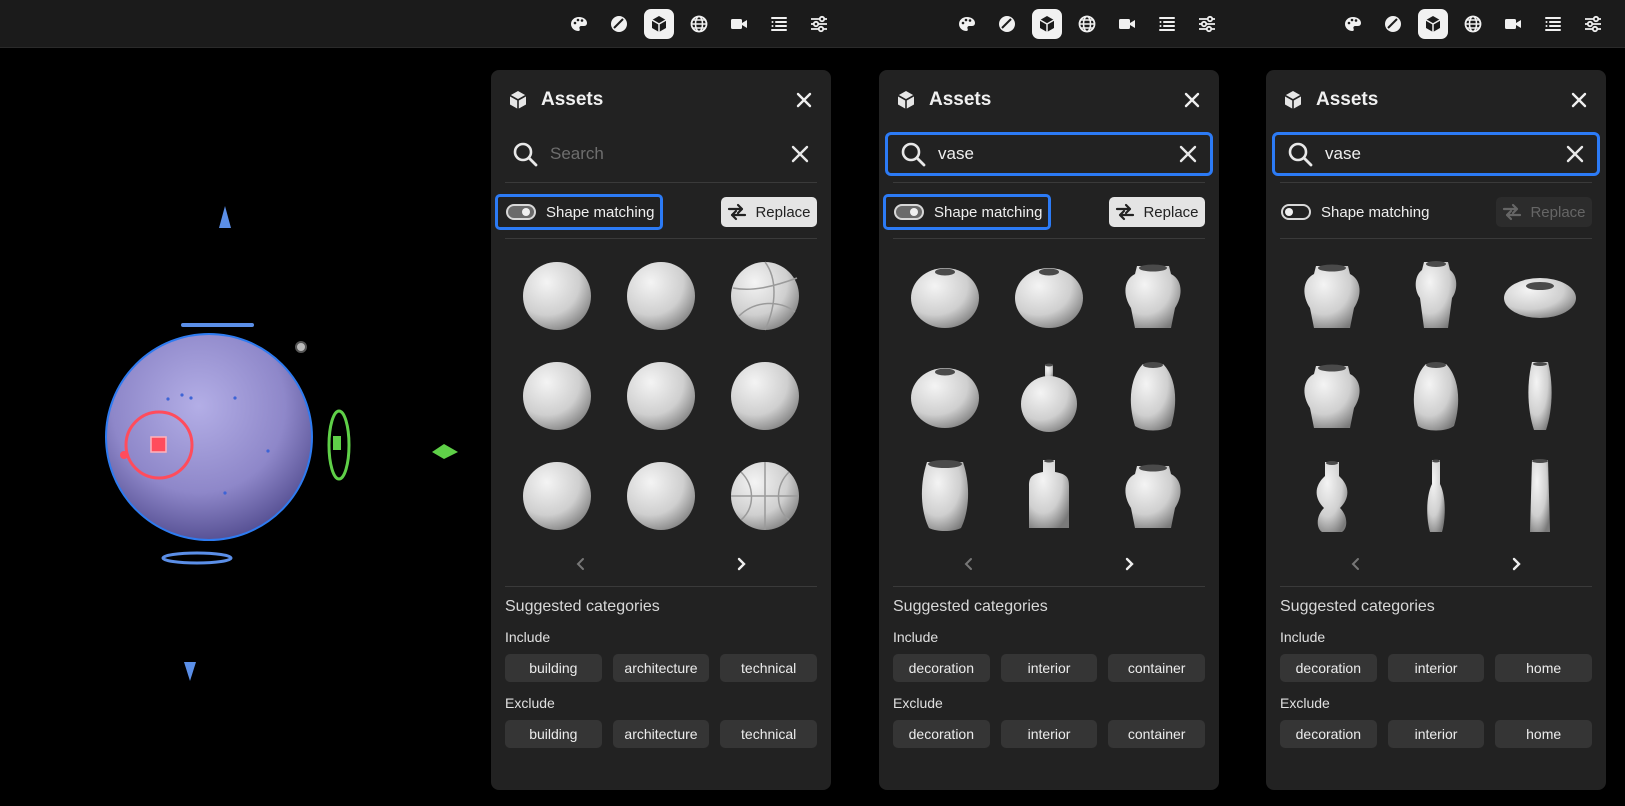  Describe the element at coordinates (1156, 734) in the screenshot. I see `exclude-category-chip: container` at that location.